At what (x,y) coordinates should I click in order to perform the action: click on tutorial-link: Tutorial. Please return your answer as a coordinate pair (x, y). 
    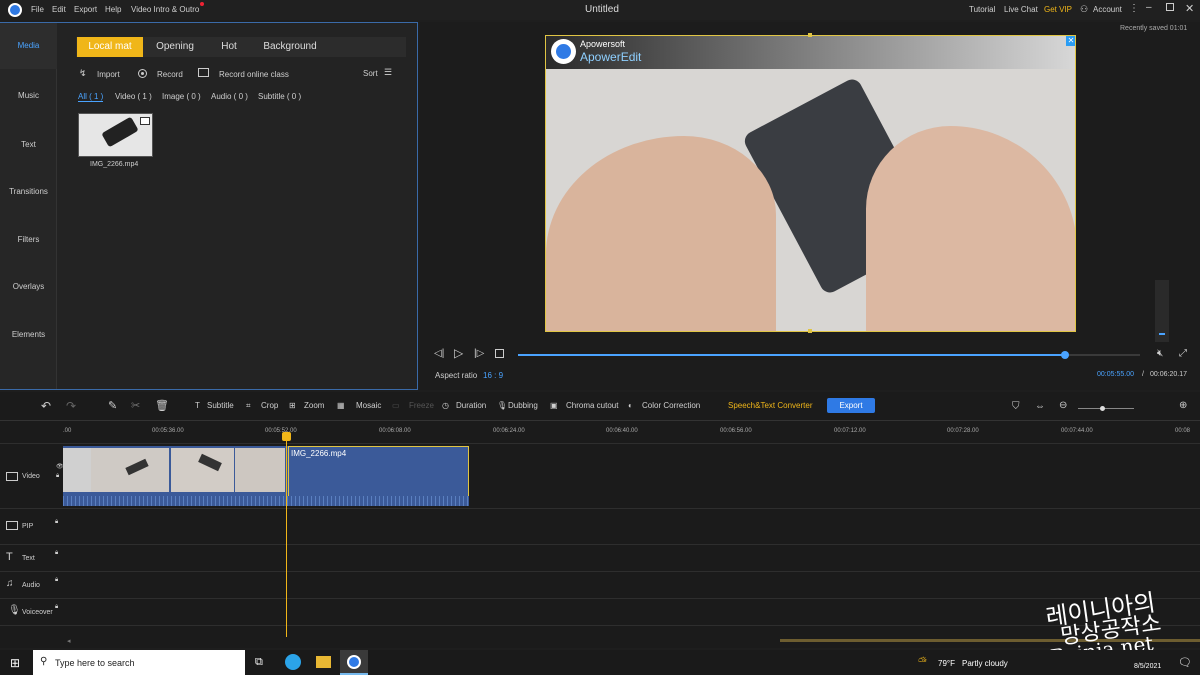
    Looking at the image, I should click on (982, 9).